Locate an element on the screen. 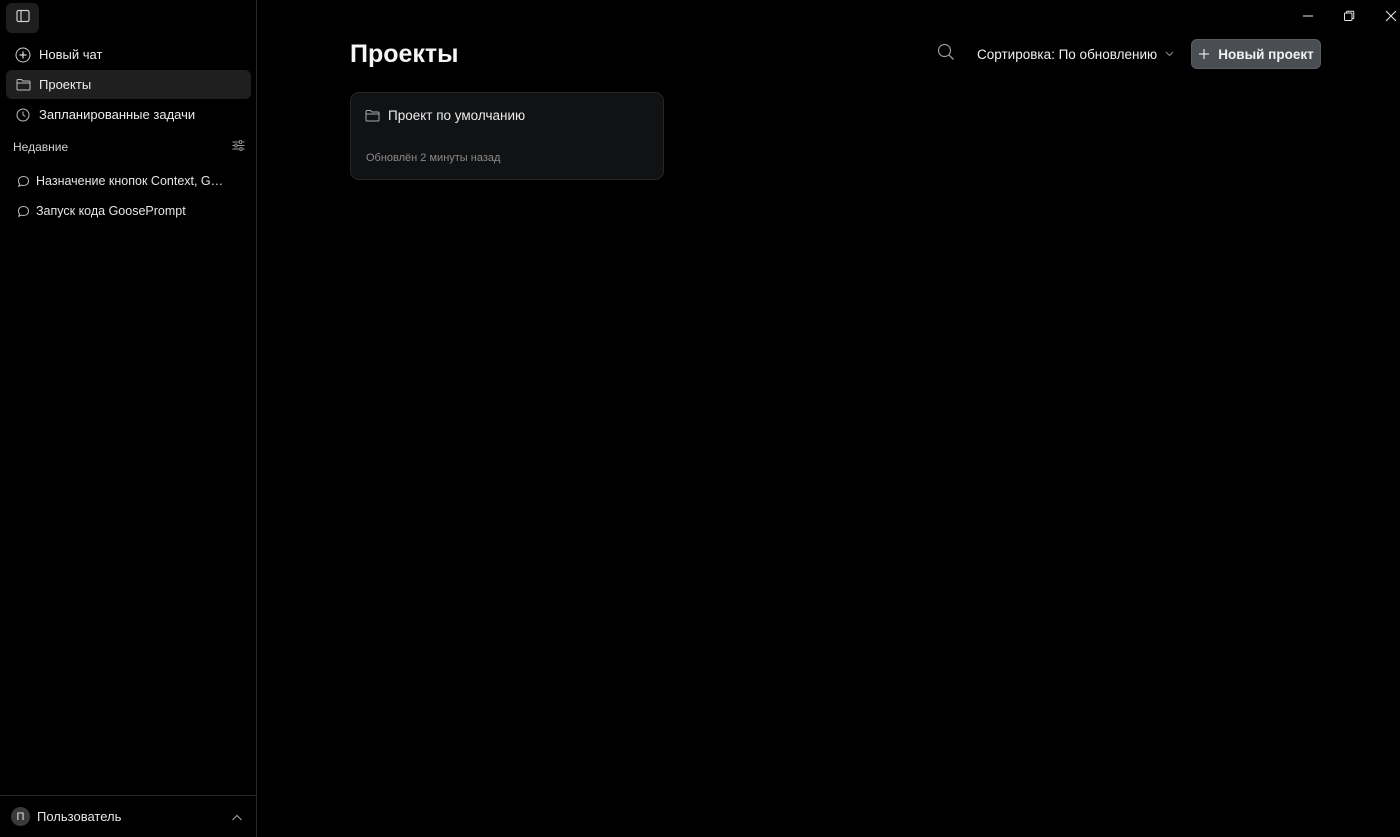 This screenshot has width=1400, height=837. sidebar-panel-icon is located at coordinates (22, 18).